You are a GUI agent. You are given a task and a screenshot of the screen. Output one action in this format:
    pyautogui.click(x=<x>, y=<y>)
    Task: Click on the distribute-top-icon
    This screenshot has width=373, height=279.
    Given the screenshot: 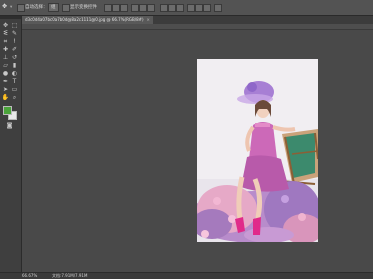 What is the action you would take?
    pyautogui.click(x=164, y=8)
    